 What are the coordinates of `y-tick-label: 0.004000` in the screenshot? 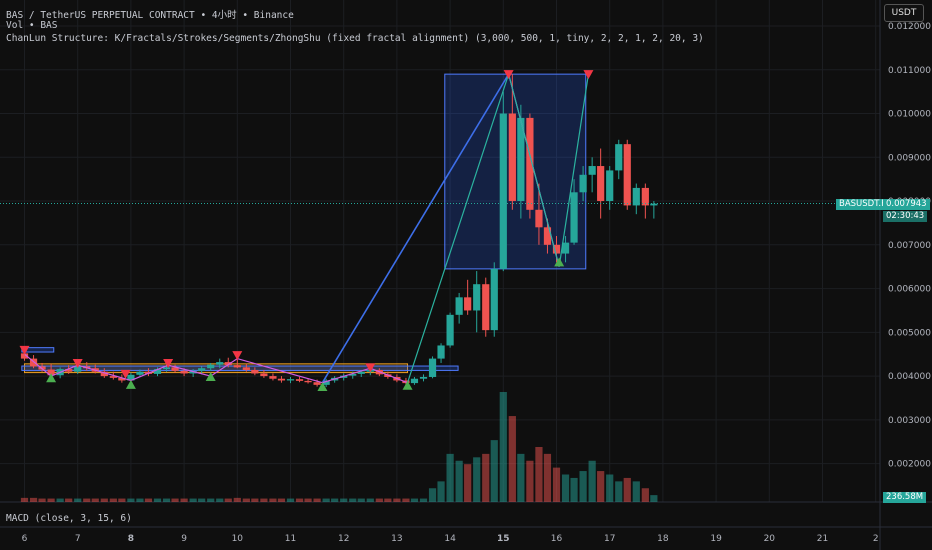 It's located at (909, 377).